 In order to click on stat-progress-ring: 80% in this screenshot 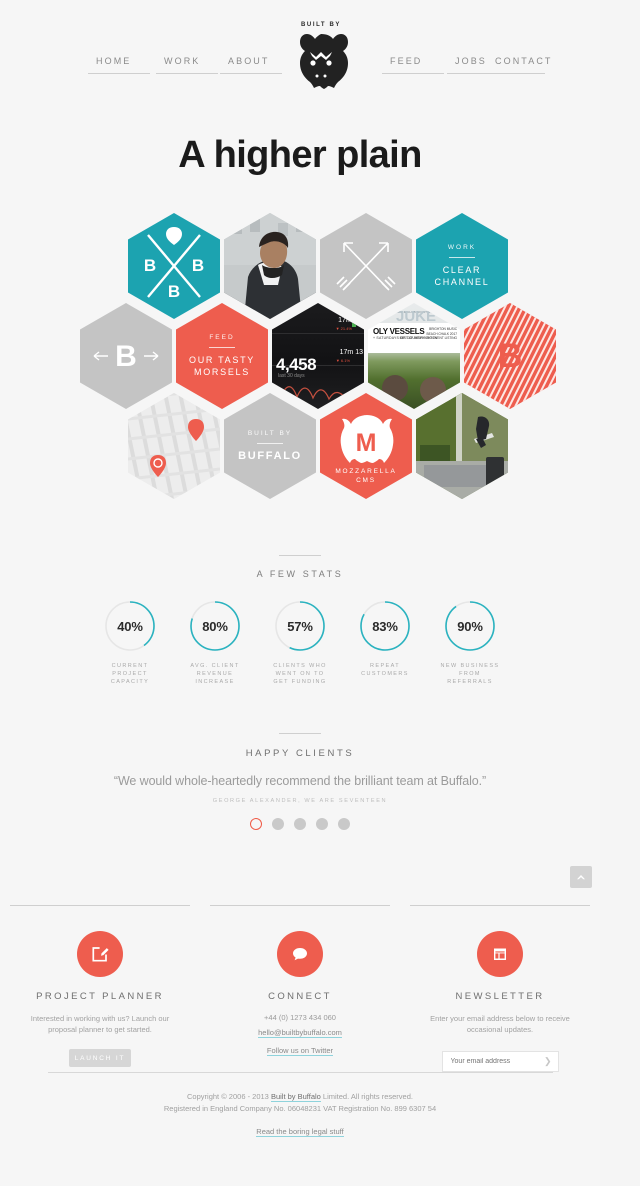, I will do `click(215, 626)`.